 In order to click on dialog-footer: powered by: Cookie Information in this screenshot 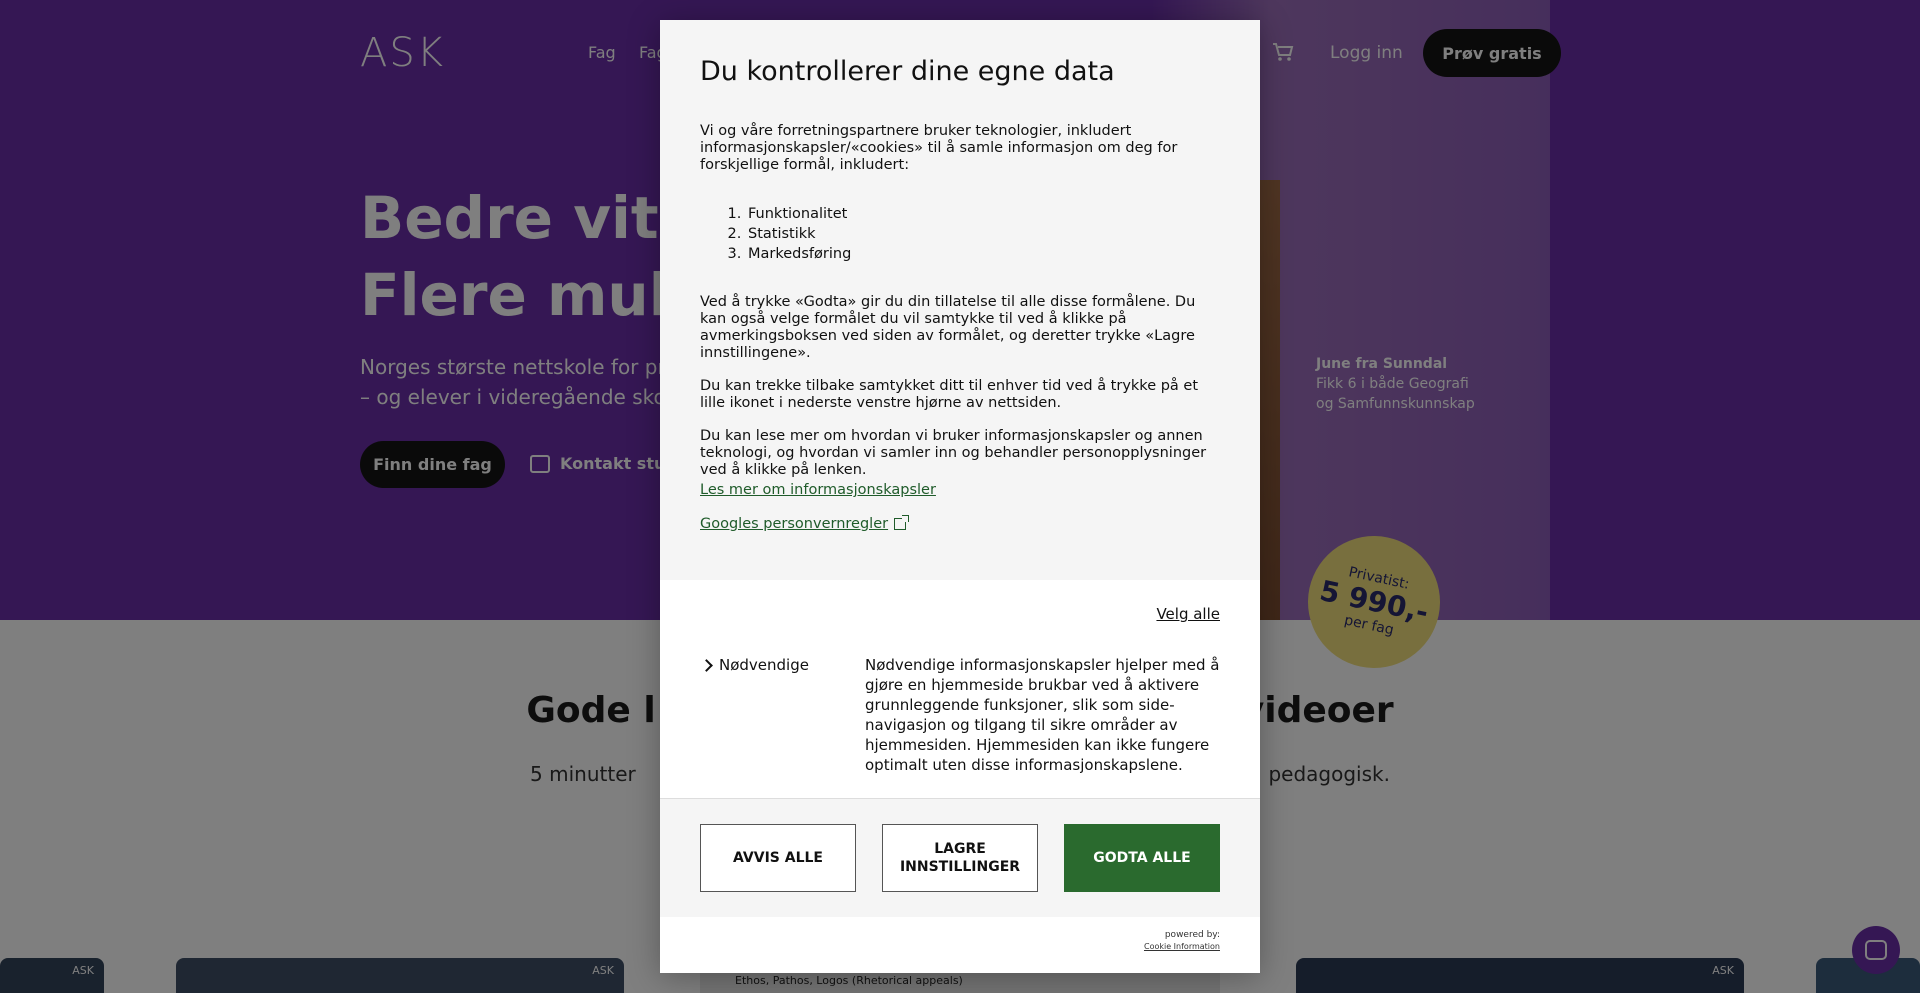, I will do `click(960, 945)`.